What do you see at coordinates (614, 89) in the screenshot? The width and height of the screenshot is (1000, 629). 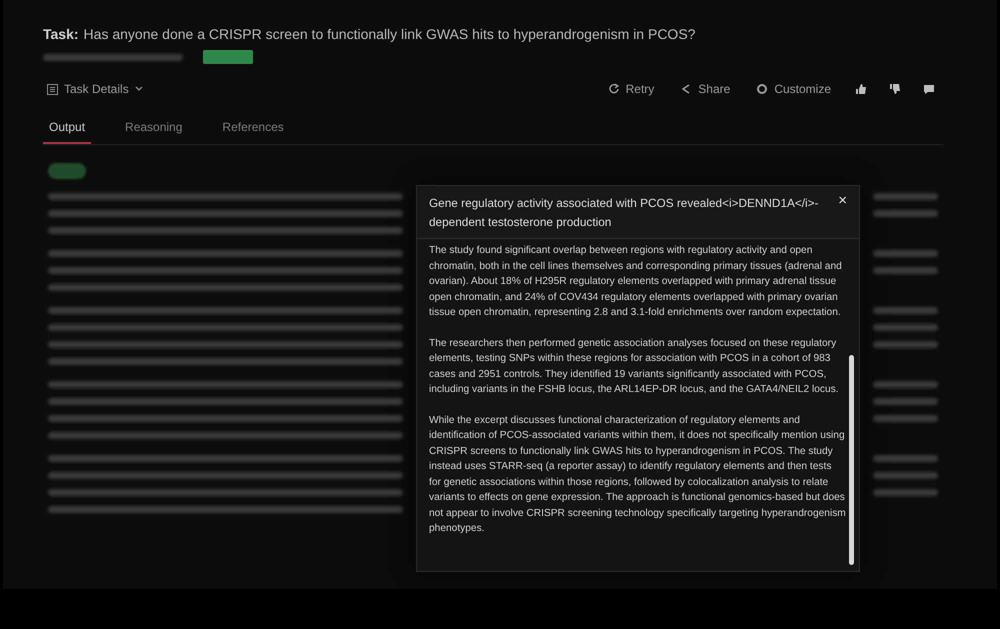 I see `retry-icon` at bounding box center [614, 89].